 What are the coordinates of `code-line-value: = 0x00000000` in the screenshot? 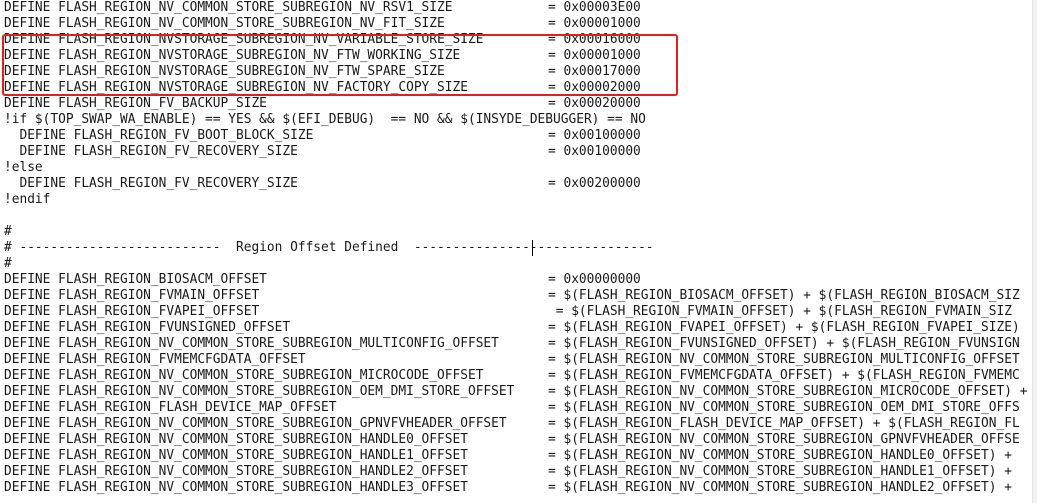 It's located at (594, 279).